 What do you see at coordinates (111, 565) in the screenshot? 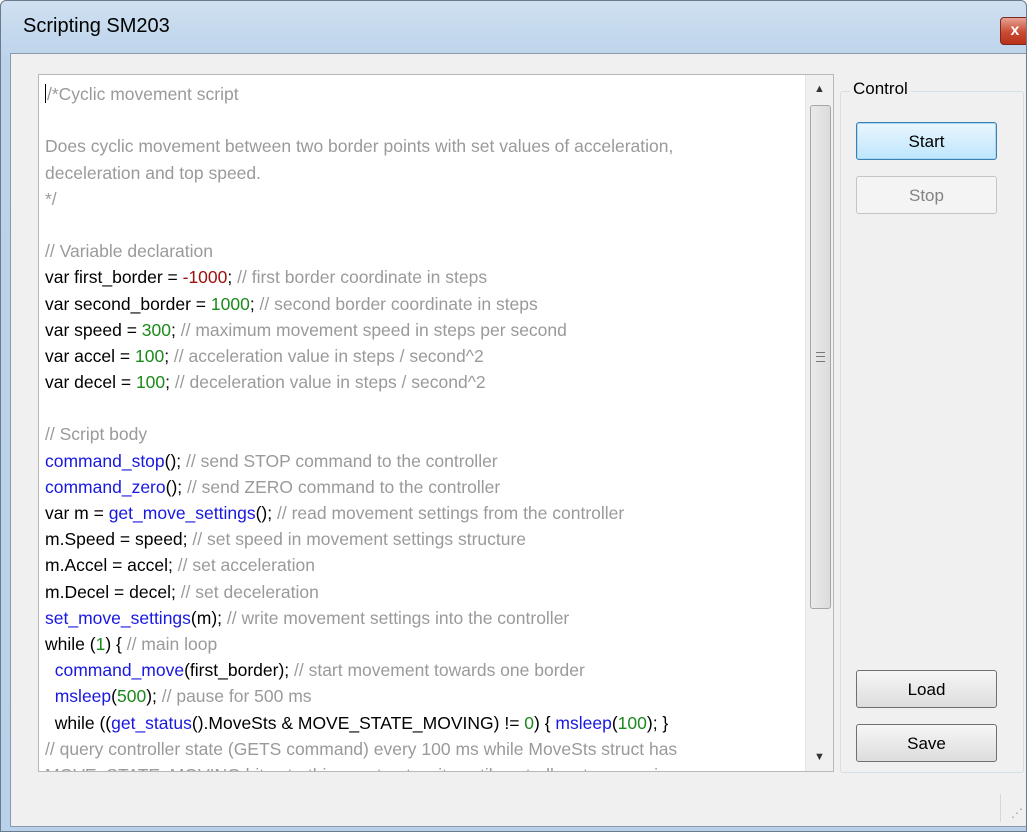
I see `code-token: m.Accel = accel;` at bounding box center [111, 565].